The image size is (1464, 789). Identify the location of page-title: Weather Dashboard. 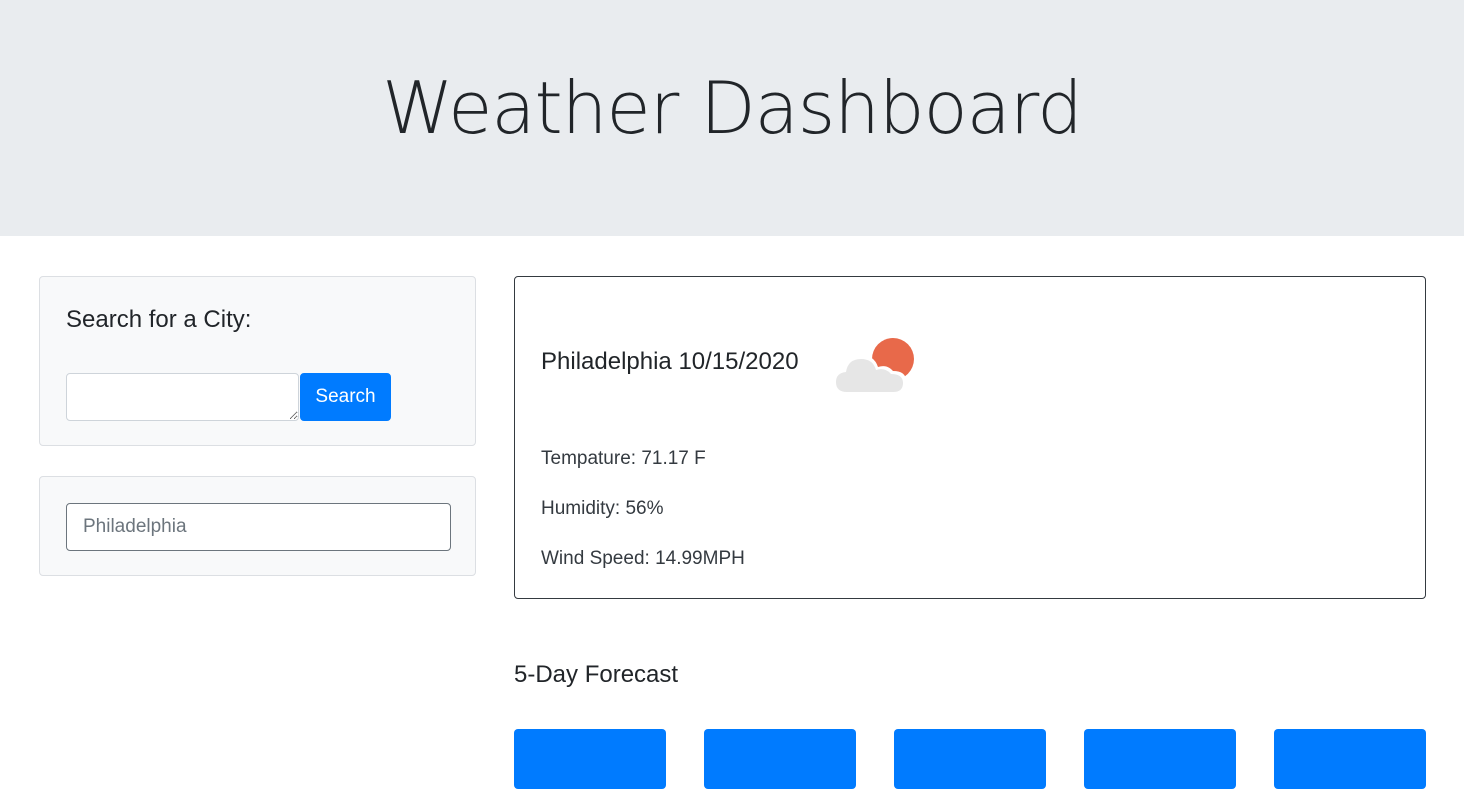
(732, 108).